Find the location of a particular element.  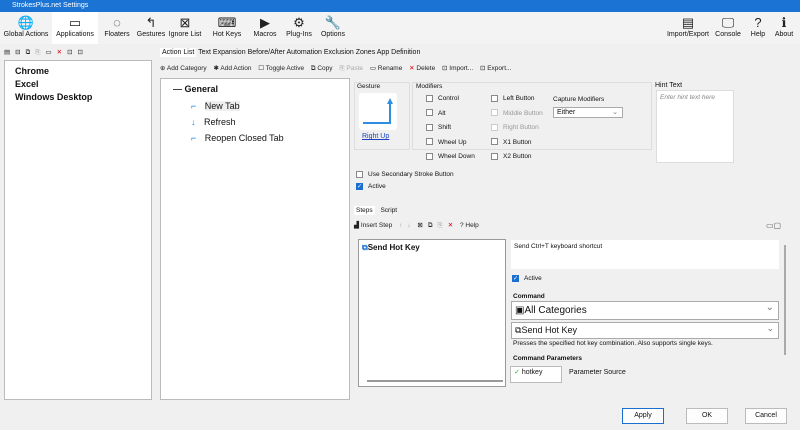

app-item: Chrome is located at coordinates (83, 71).